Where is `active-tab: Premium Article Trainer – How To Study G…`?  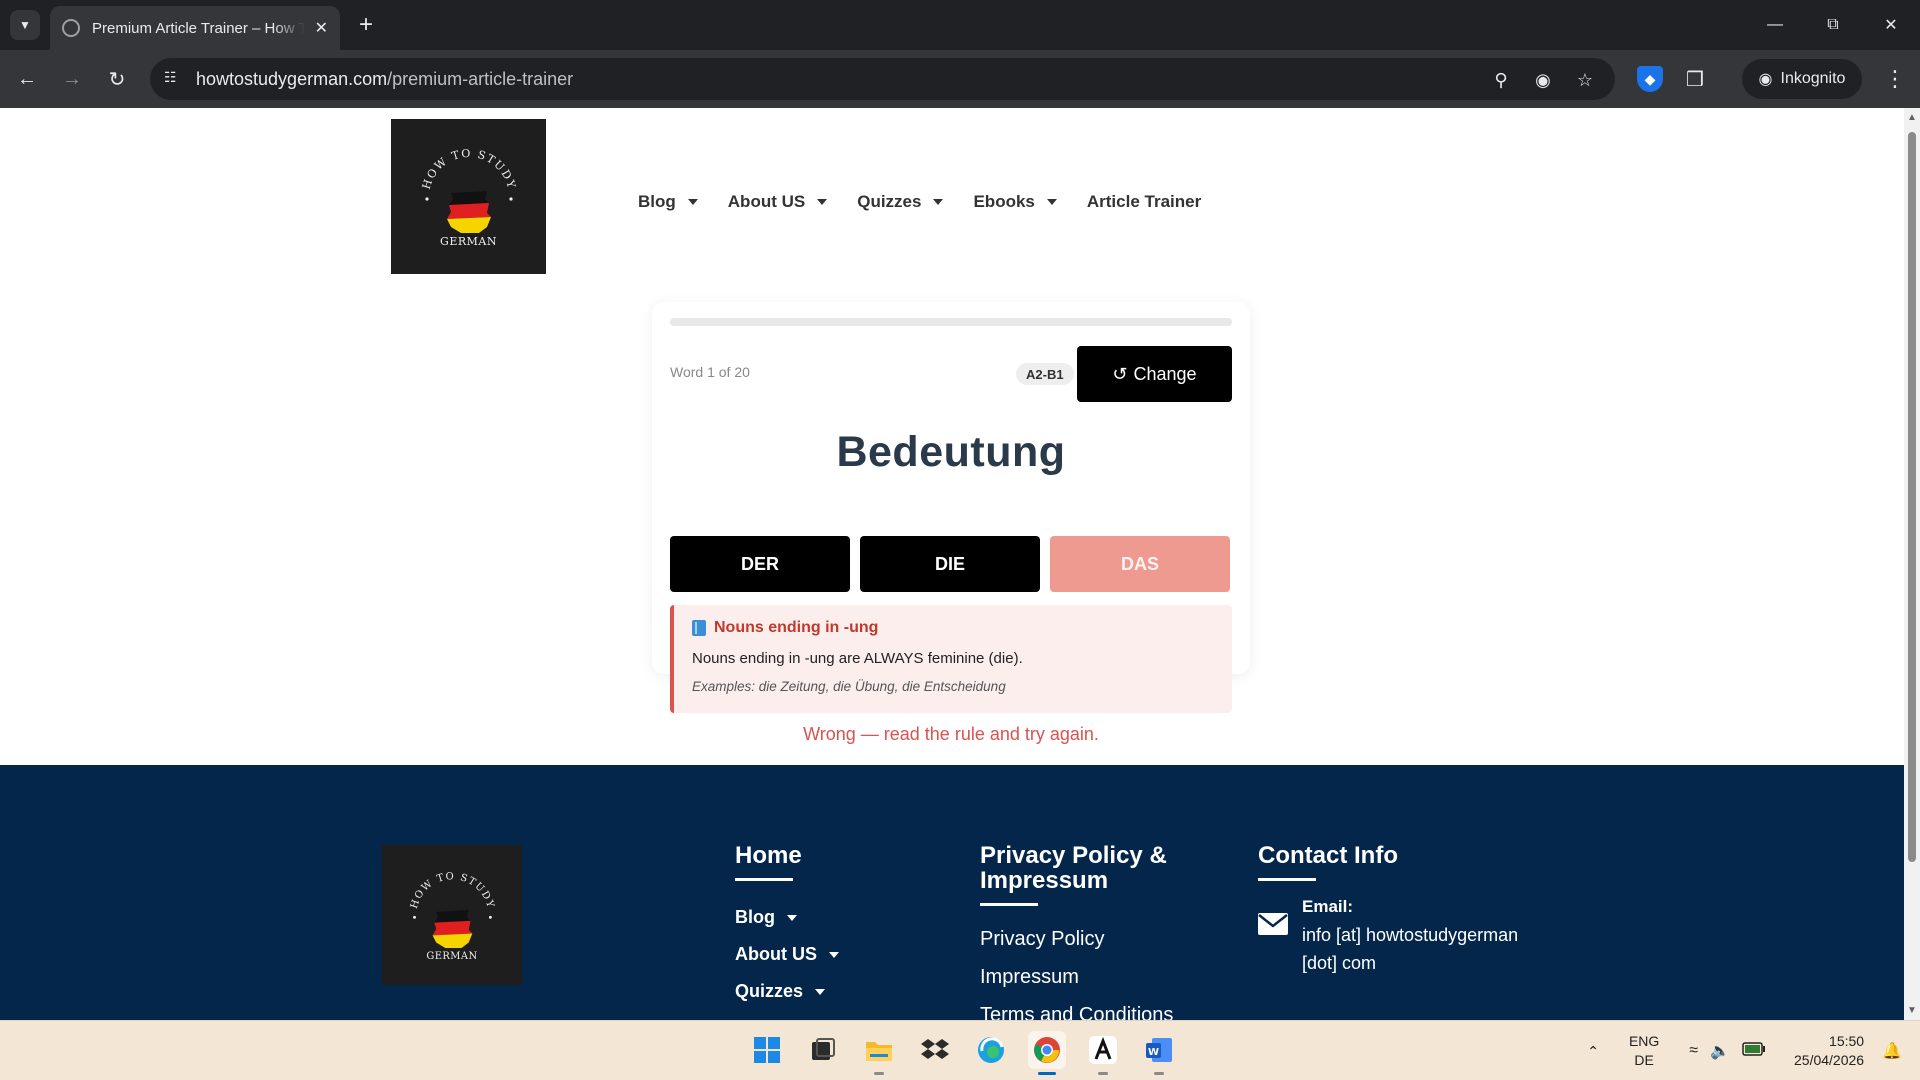 active-tab: Premium Article Trainer – How To Study G… is located at coordinates (195, 28).